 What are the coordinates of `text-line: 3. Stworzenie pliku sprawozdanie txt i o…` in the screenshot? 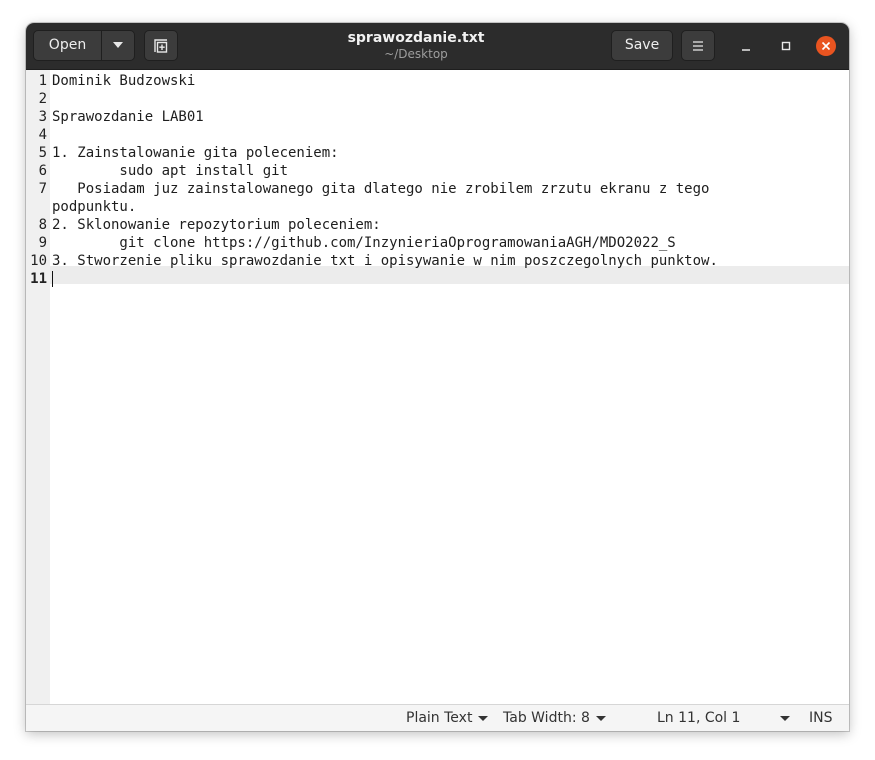 It's located at (385, 261).